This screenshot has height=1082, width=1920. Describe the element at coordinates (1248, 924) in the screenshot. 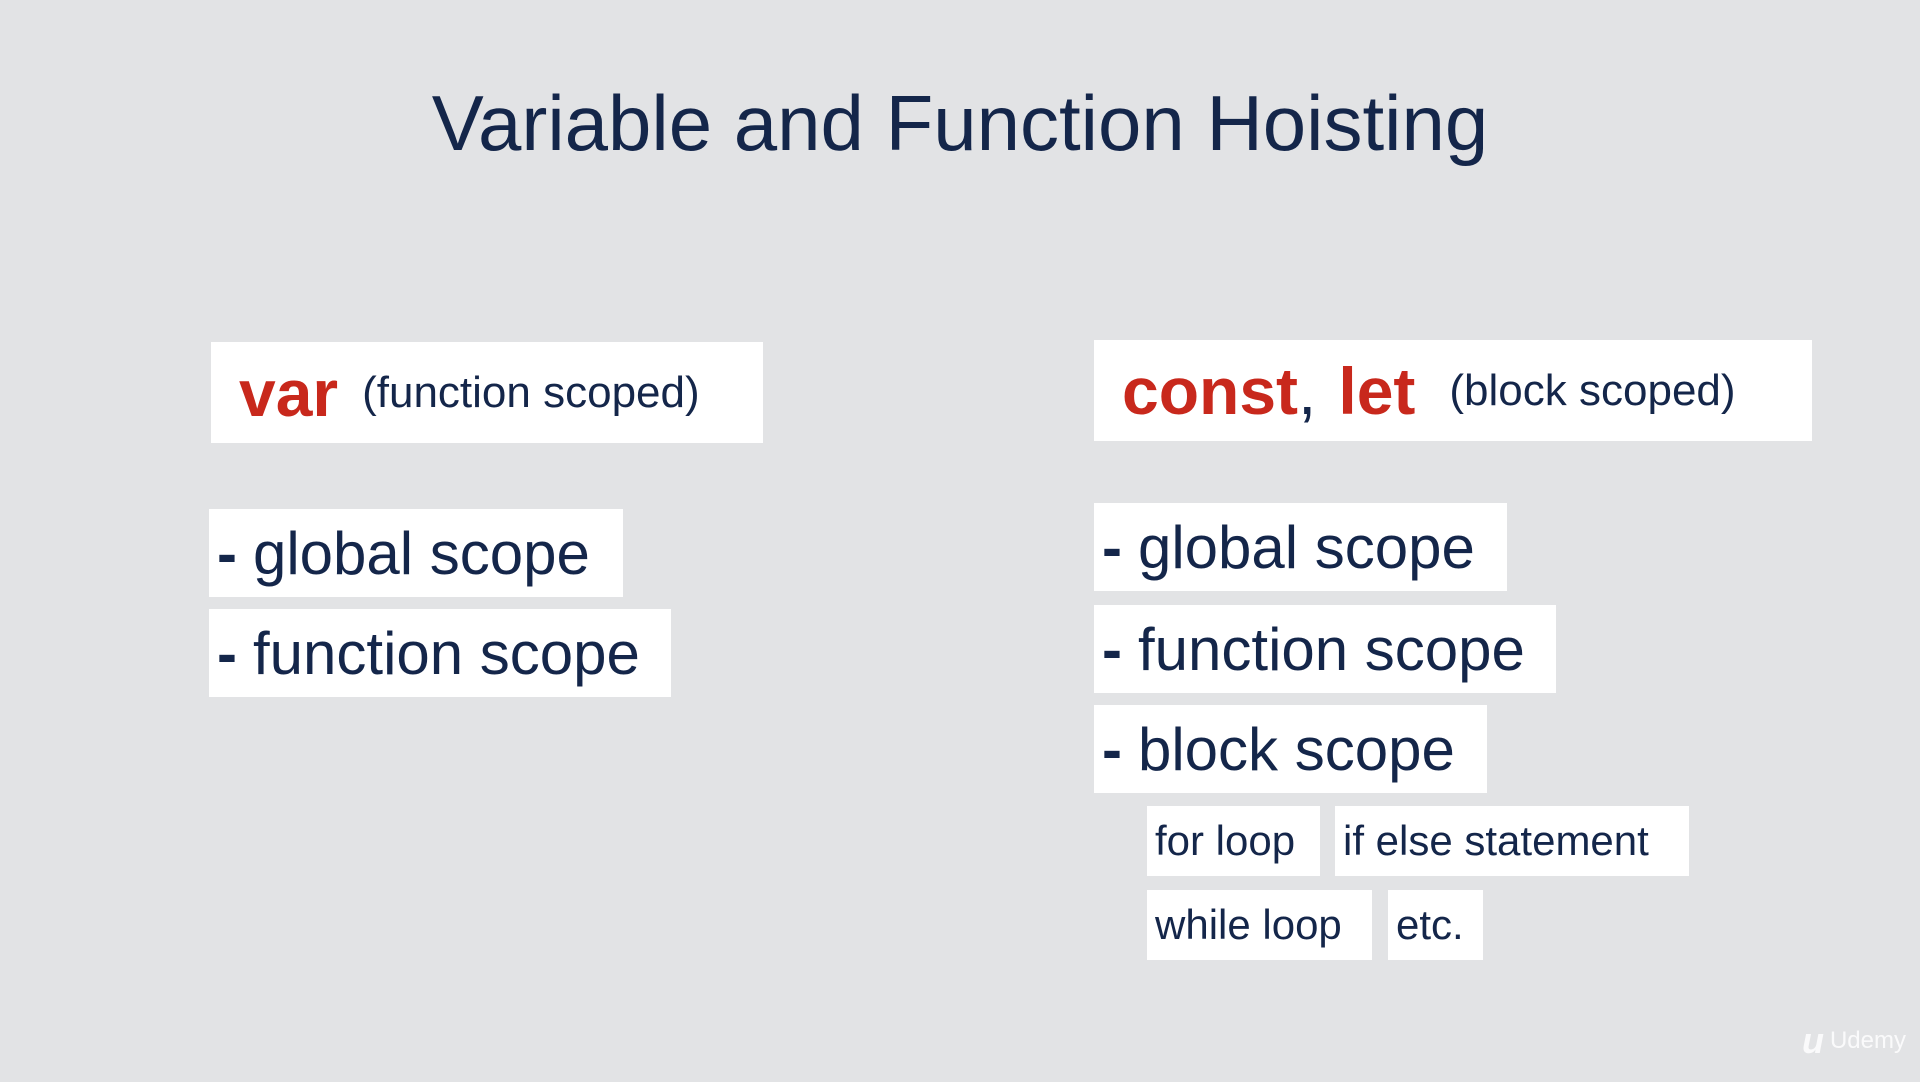

I see `example-while-loop-label: while loop` at that location.